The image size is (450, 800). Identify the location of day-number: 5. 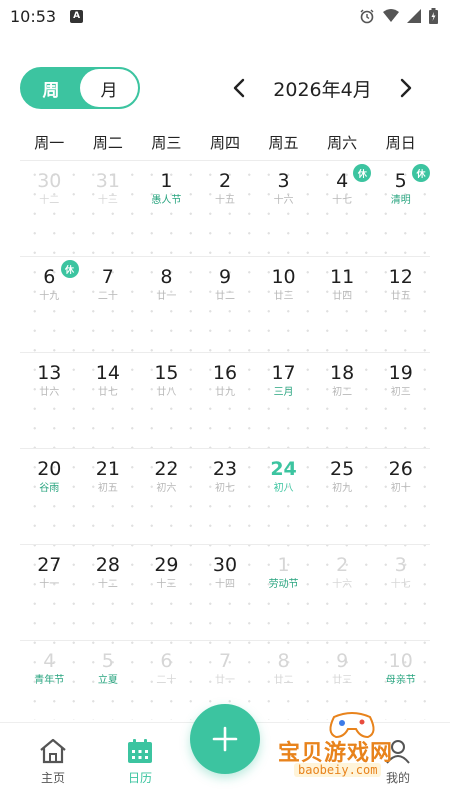
(107, 661).